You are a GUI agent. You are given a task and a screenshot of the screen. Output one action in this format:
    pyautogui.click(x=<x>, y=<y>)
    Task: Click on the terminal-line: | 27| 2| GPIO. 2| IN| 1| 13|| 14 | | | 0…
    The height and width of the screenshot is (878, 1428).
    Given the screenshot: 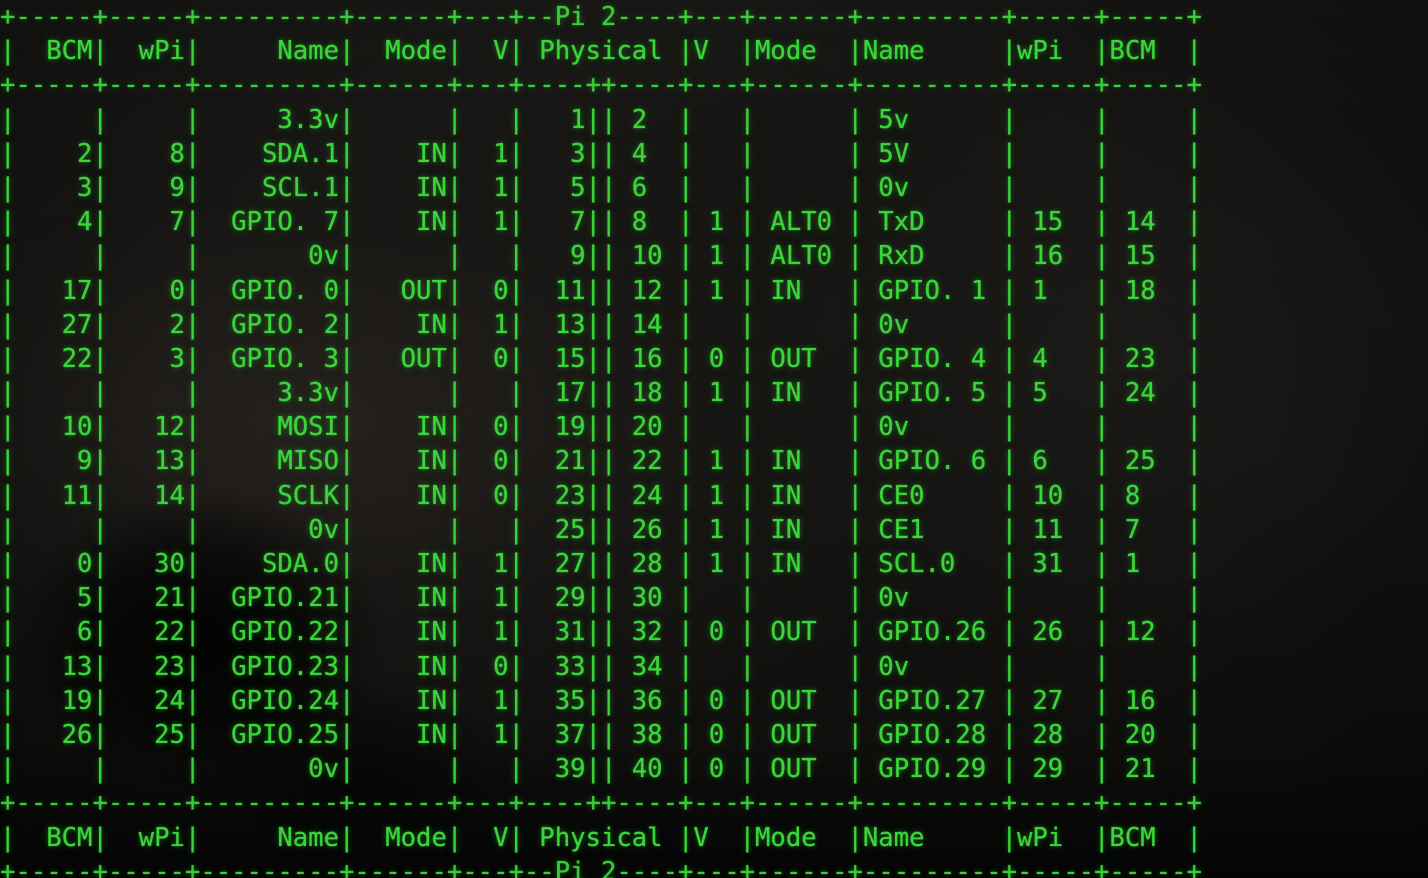 What is the action you would take?
    pyautogui.click(x=601, y=324)
    